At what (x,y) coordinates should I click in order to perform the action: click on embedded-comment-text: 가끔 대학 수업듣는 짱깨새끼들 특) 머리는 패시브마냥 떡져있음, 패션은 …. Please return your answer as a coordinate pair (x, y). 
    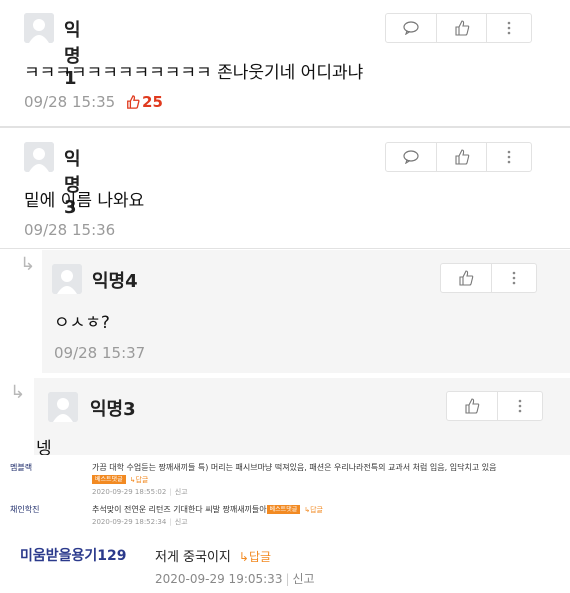
    Looking at the image, I should click on (294, 467).